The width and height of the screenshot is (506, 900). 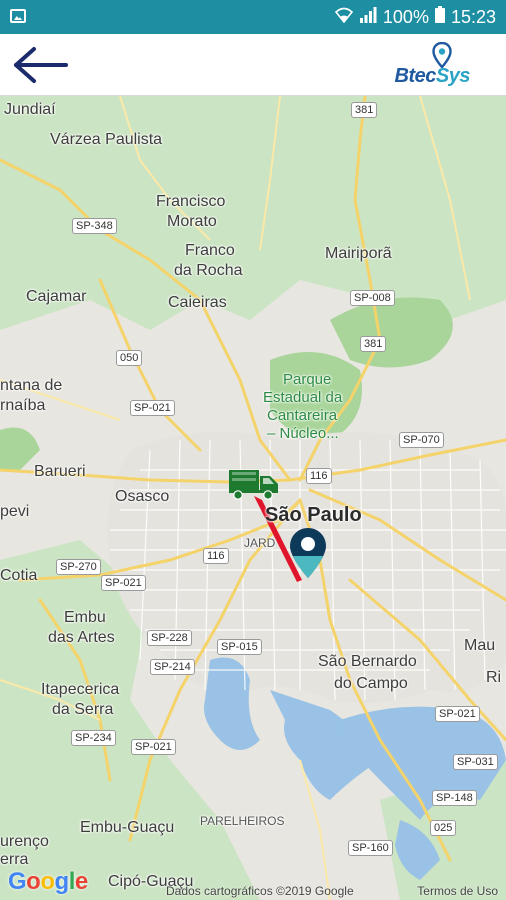 I want to click on label-sbc-1: São Bernardo, so click(x=367, y=661).